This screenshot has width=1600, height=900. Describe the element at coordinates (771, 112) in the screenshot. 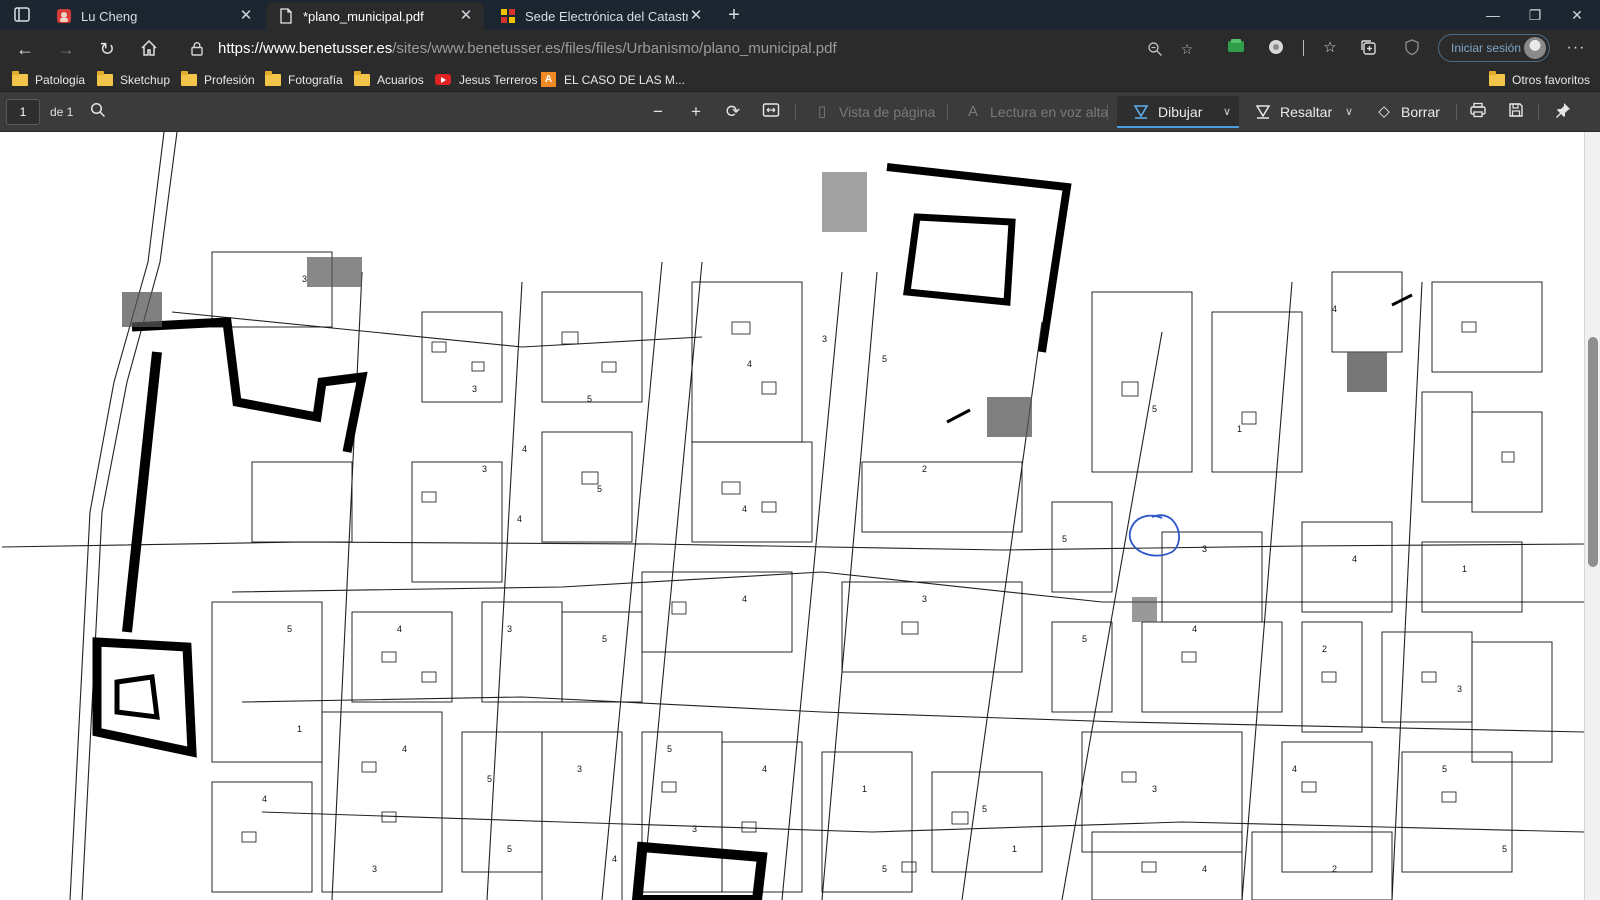

I see `fit-page-icon` at that location.